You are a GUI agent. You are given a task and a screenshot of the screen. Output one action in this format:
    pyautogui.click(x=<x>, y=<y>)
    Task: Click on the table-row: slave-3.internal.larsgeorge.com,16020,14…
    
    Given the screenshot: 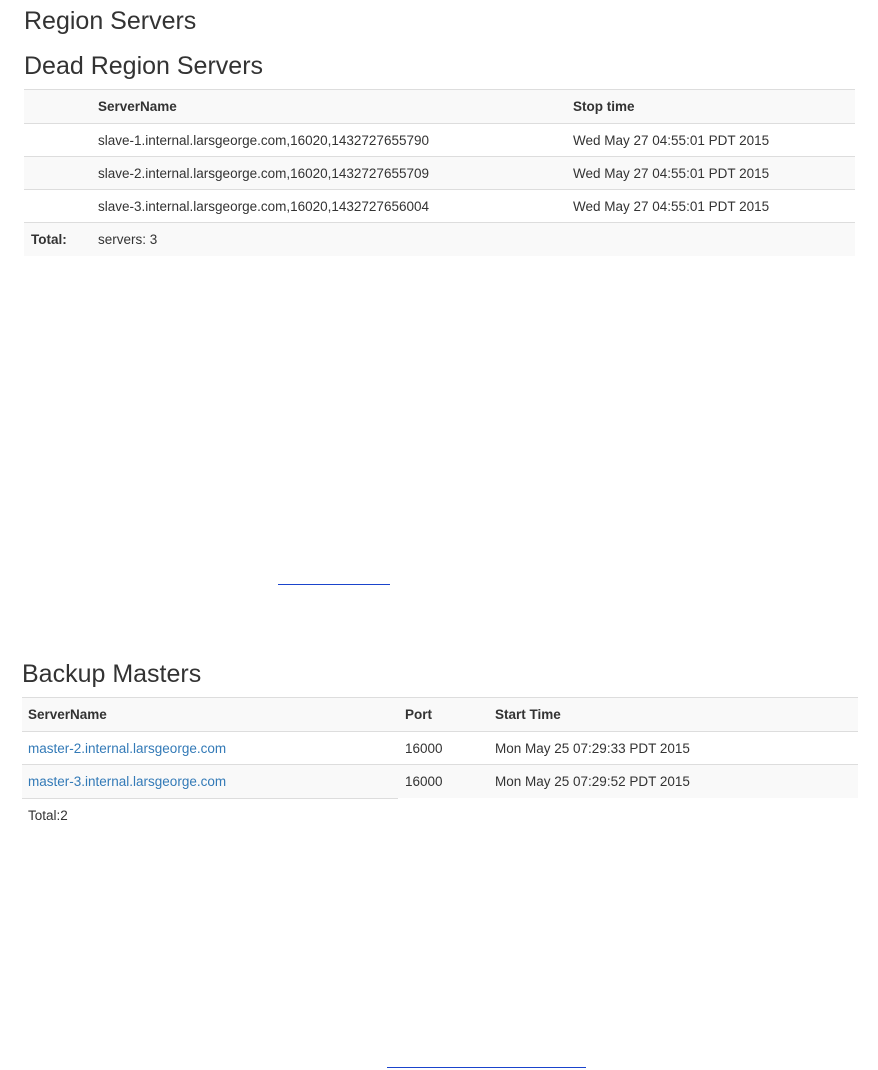 What is the action you would take?
    pyautogui.click(x=439, y=206)
    